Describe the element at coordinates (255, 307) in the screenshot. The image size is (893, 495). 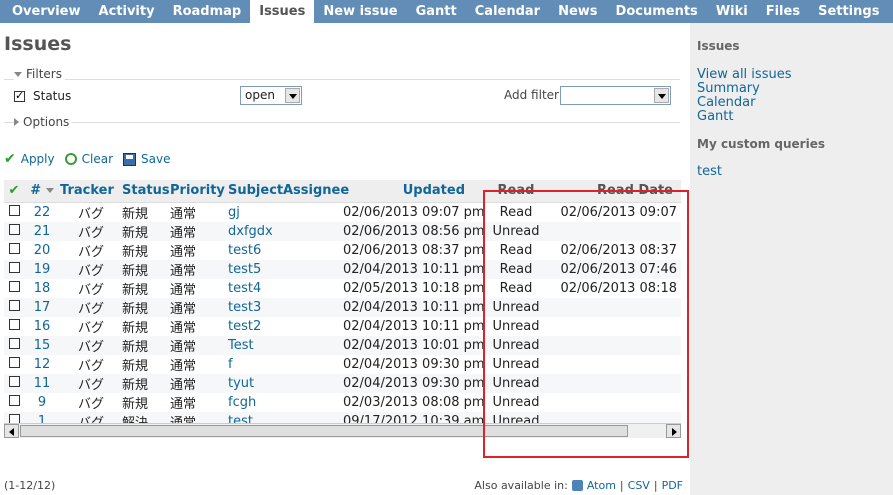
I see `subject-link: test3` at that location.